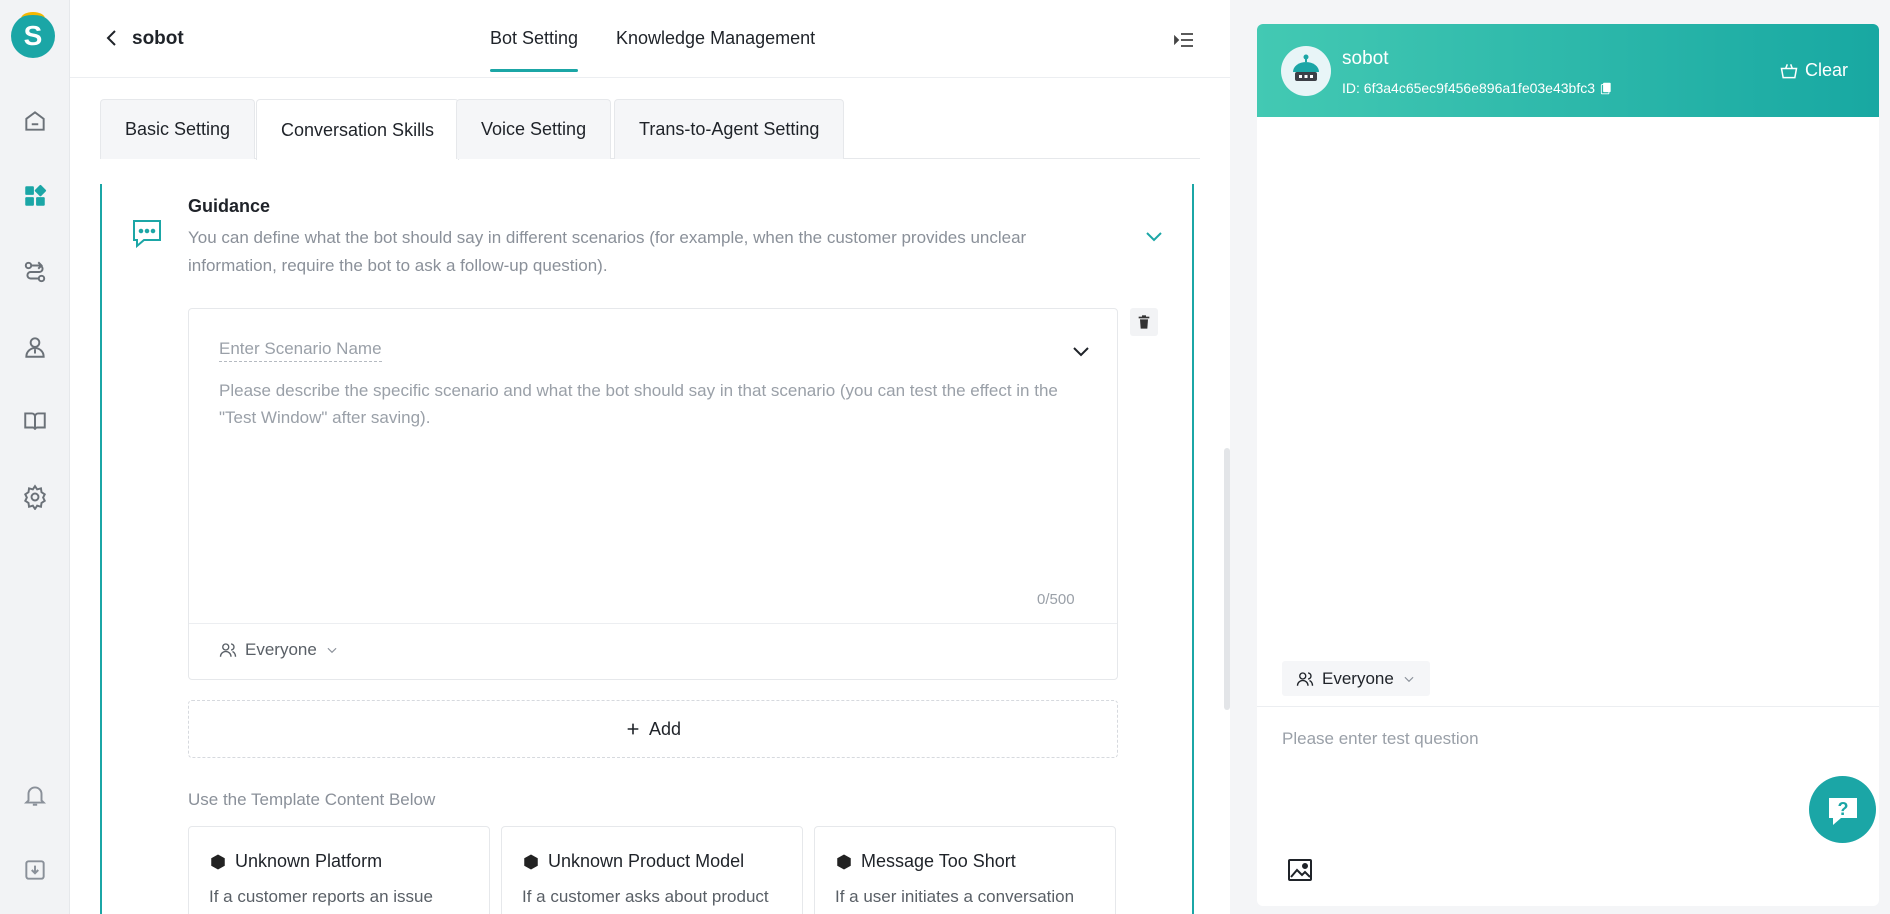 The height and width of the screenshot is (914, 1890). I want to click on apps-icon, so click(36, 195).